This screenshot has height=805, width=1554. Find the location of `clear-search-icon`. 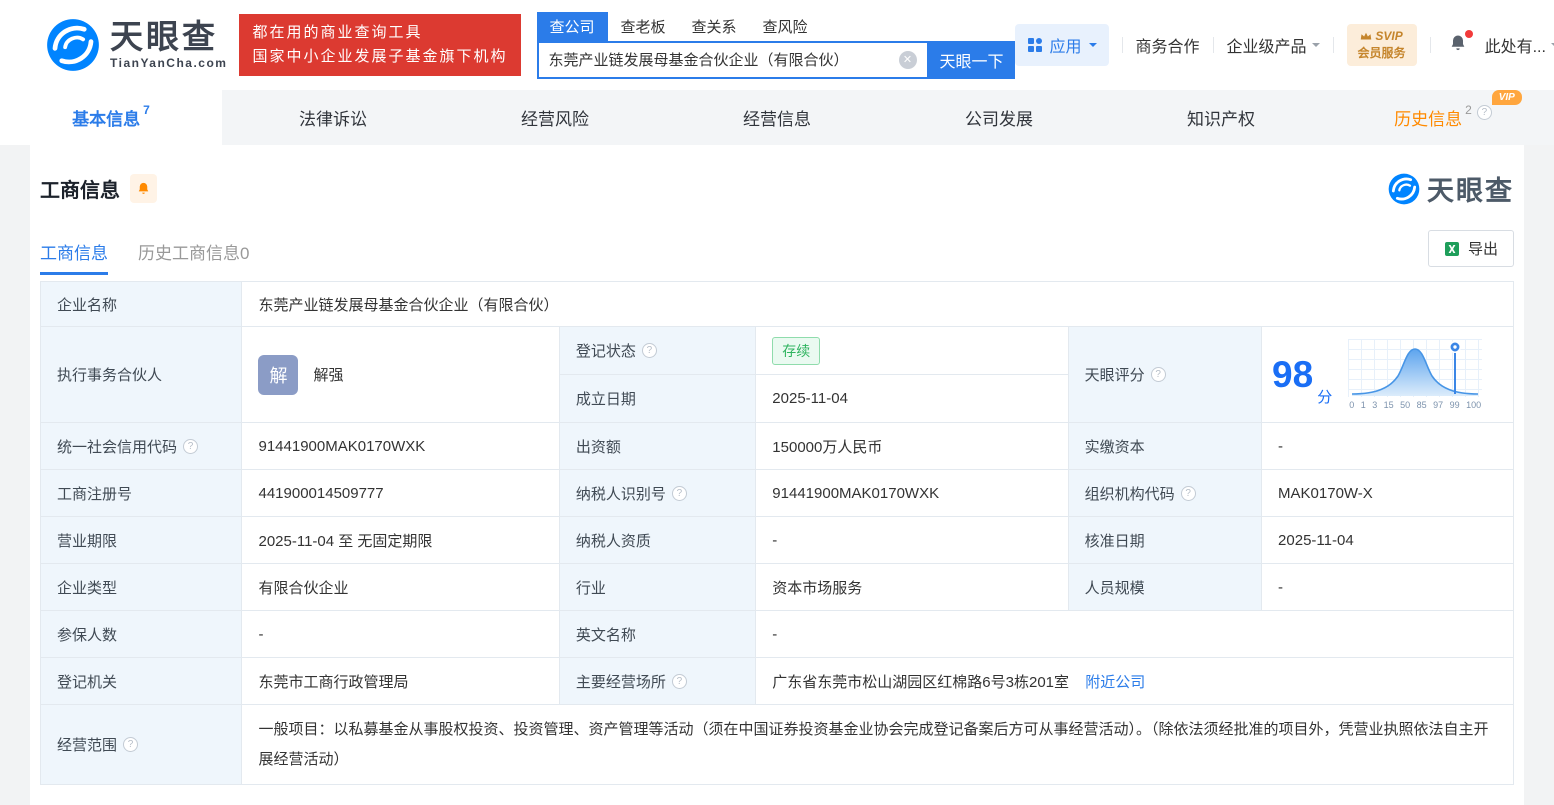

clear-search-icon is located at coordinates (908, 60).